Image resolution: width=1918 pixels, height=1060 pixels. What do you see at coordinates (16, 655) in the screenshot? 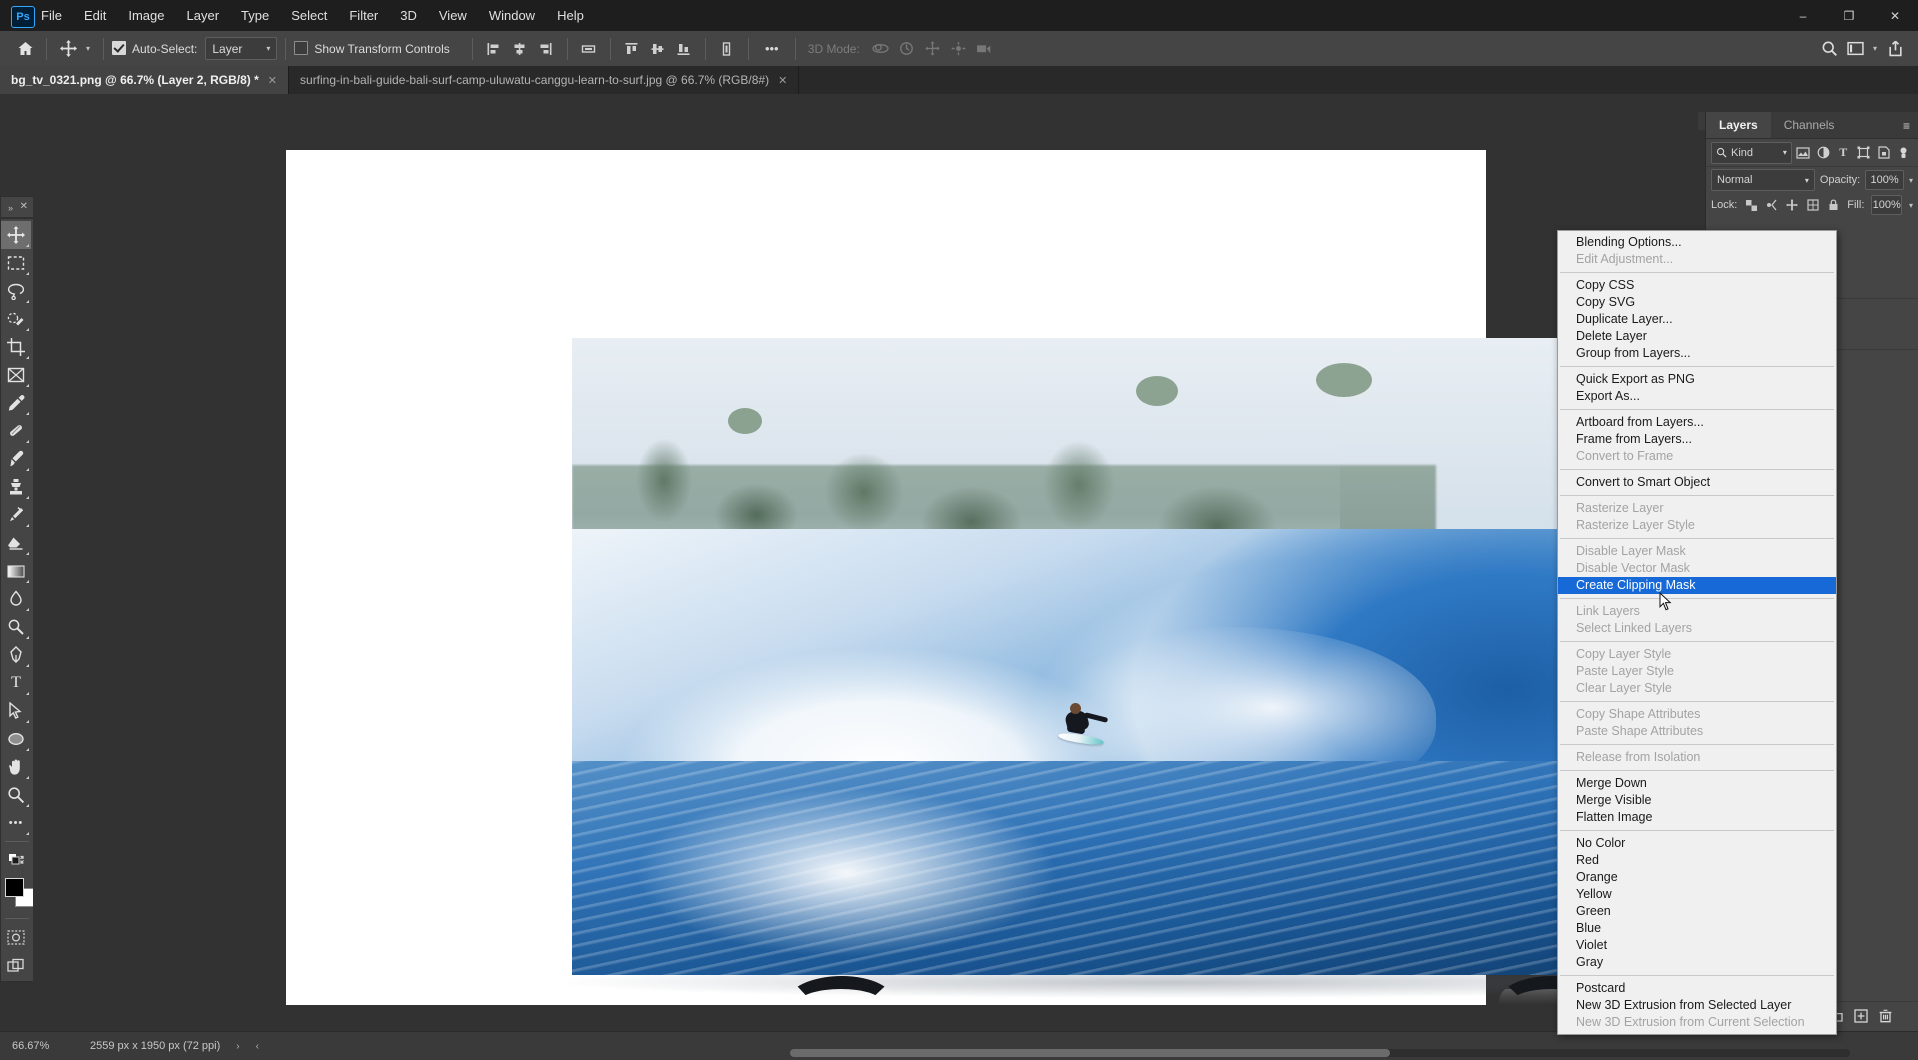
I see `pen-tool` at bounding box center [16, 655].